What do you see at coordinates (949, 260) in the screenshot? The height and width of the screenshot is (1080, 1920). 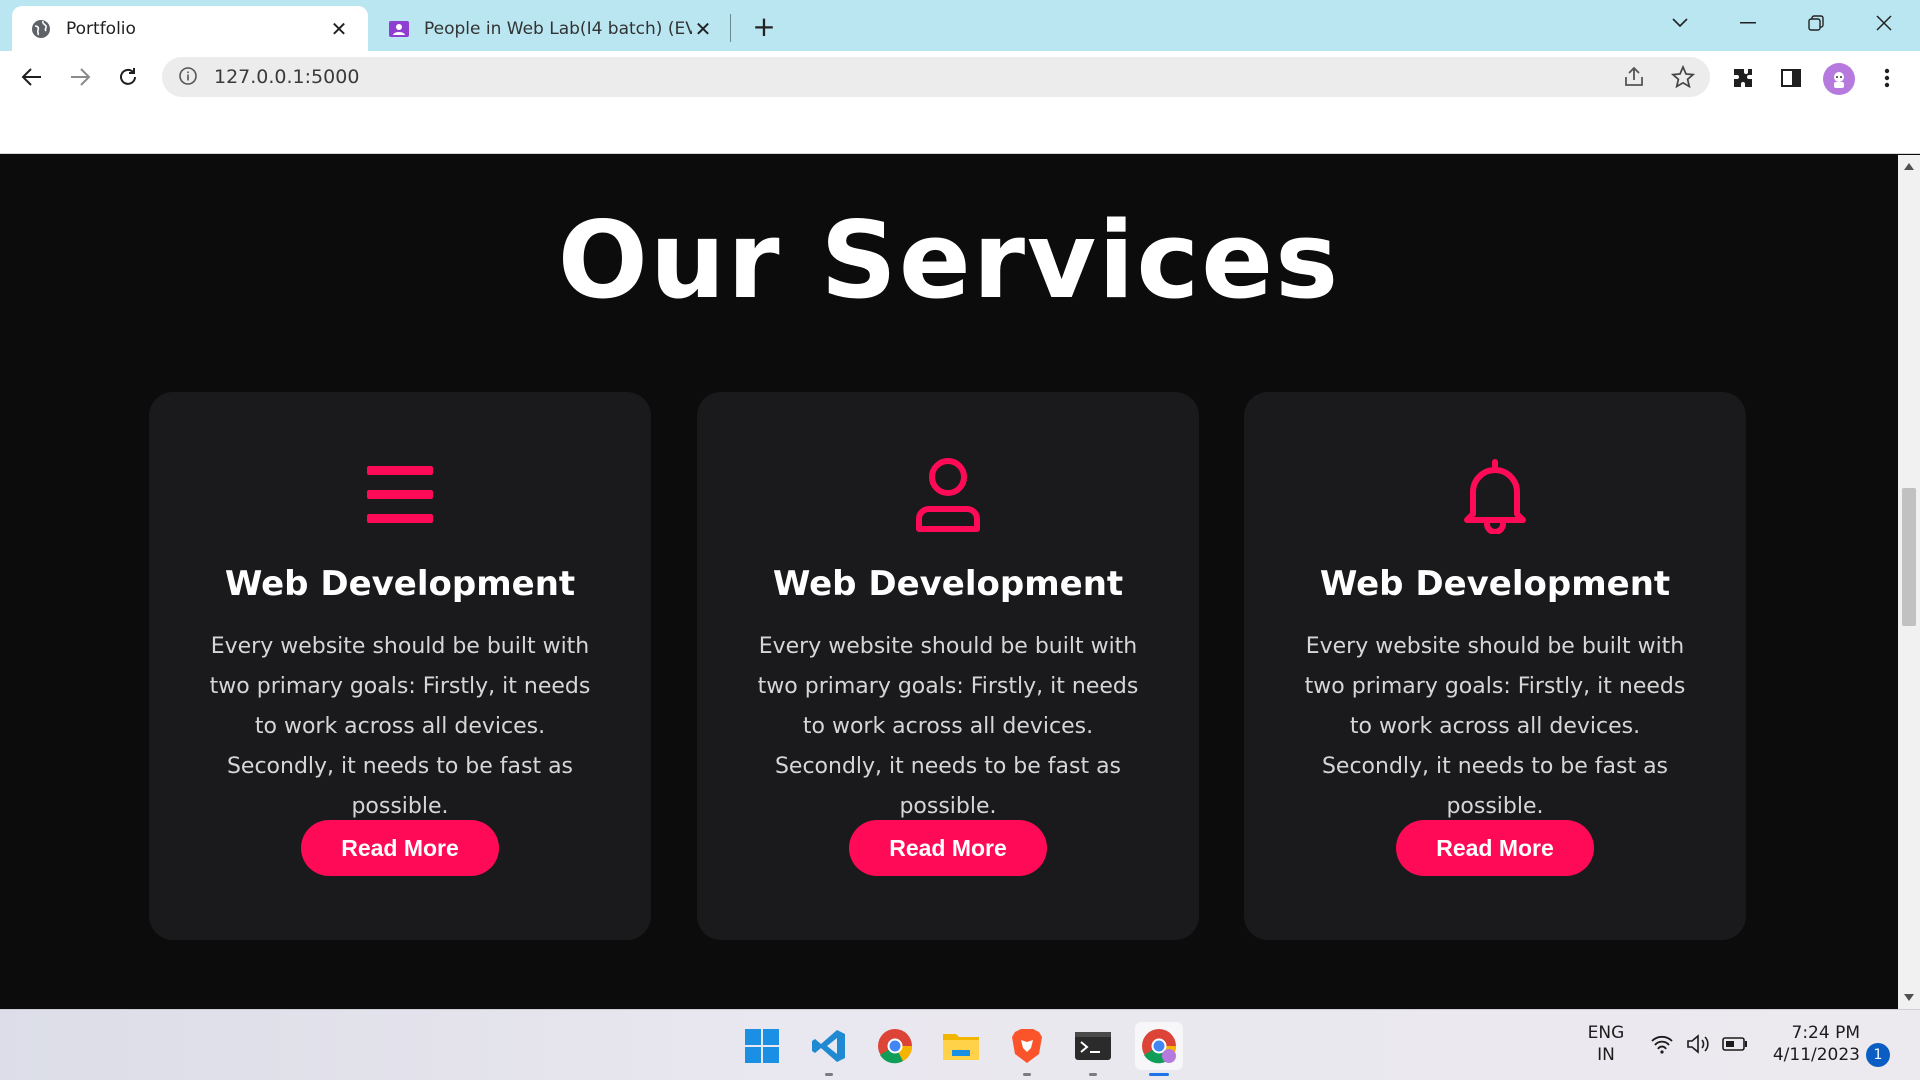 I see `section-title: Our Services` at bounding box center [949, 260].